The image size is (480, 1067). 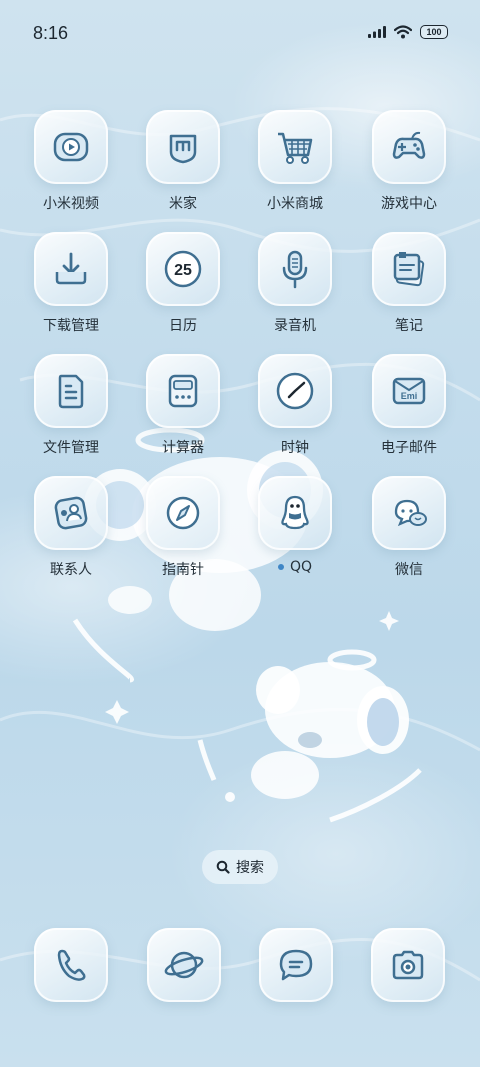 What do you see at coordinates (409, 326) in the screenshot?
I see `app-label: 笔记` at bounding box center [409, 326].